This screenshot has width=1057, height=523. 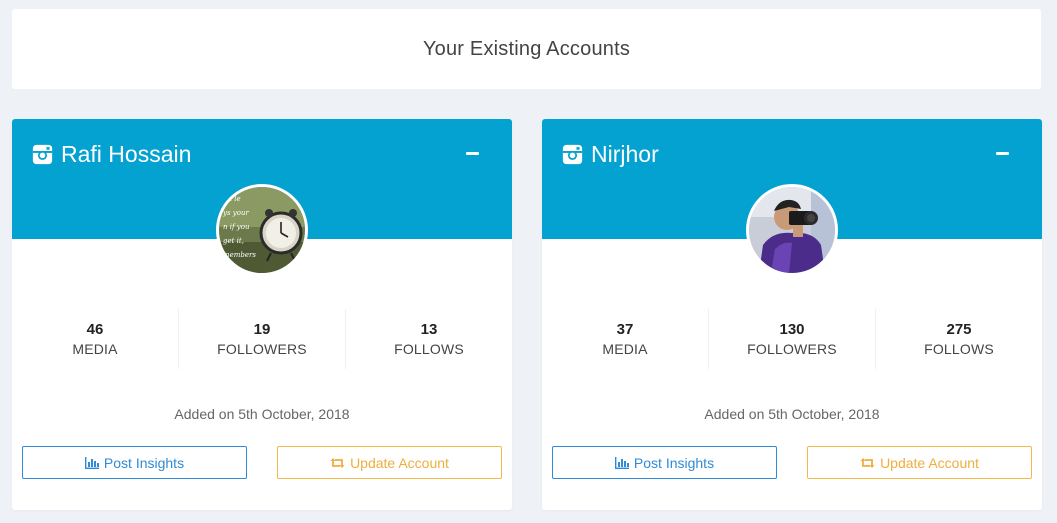 What do you see at coordinates (239, 255) in the screenshot?
I see `svg-text: members` at bounding box center [239, 255].